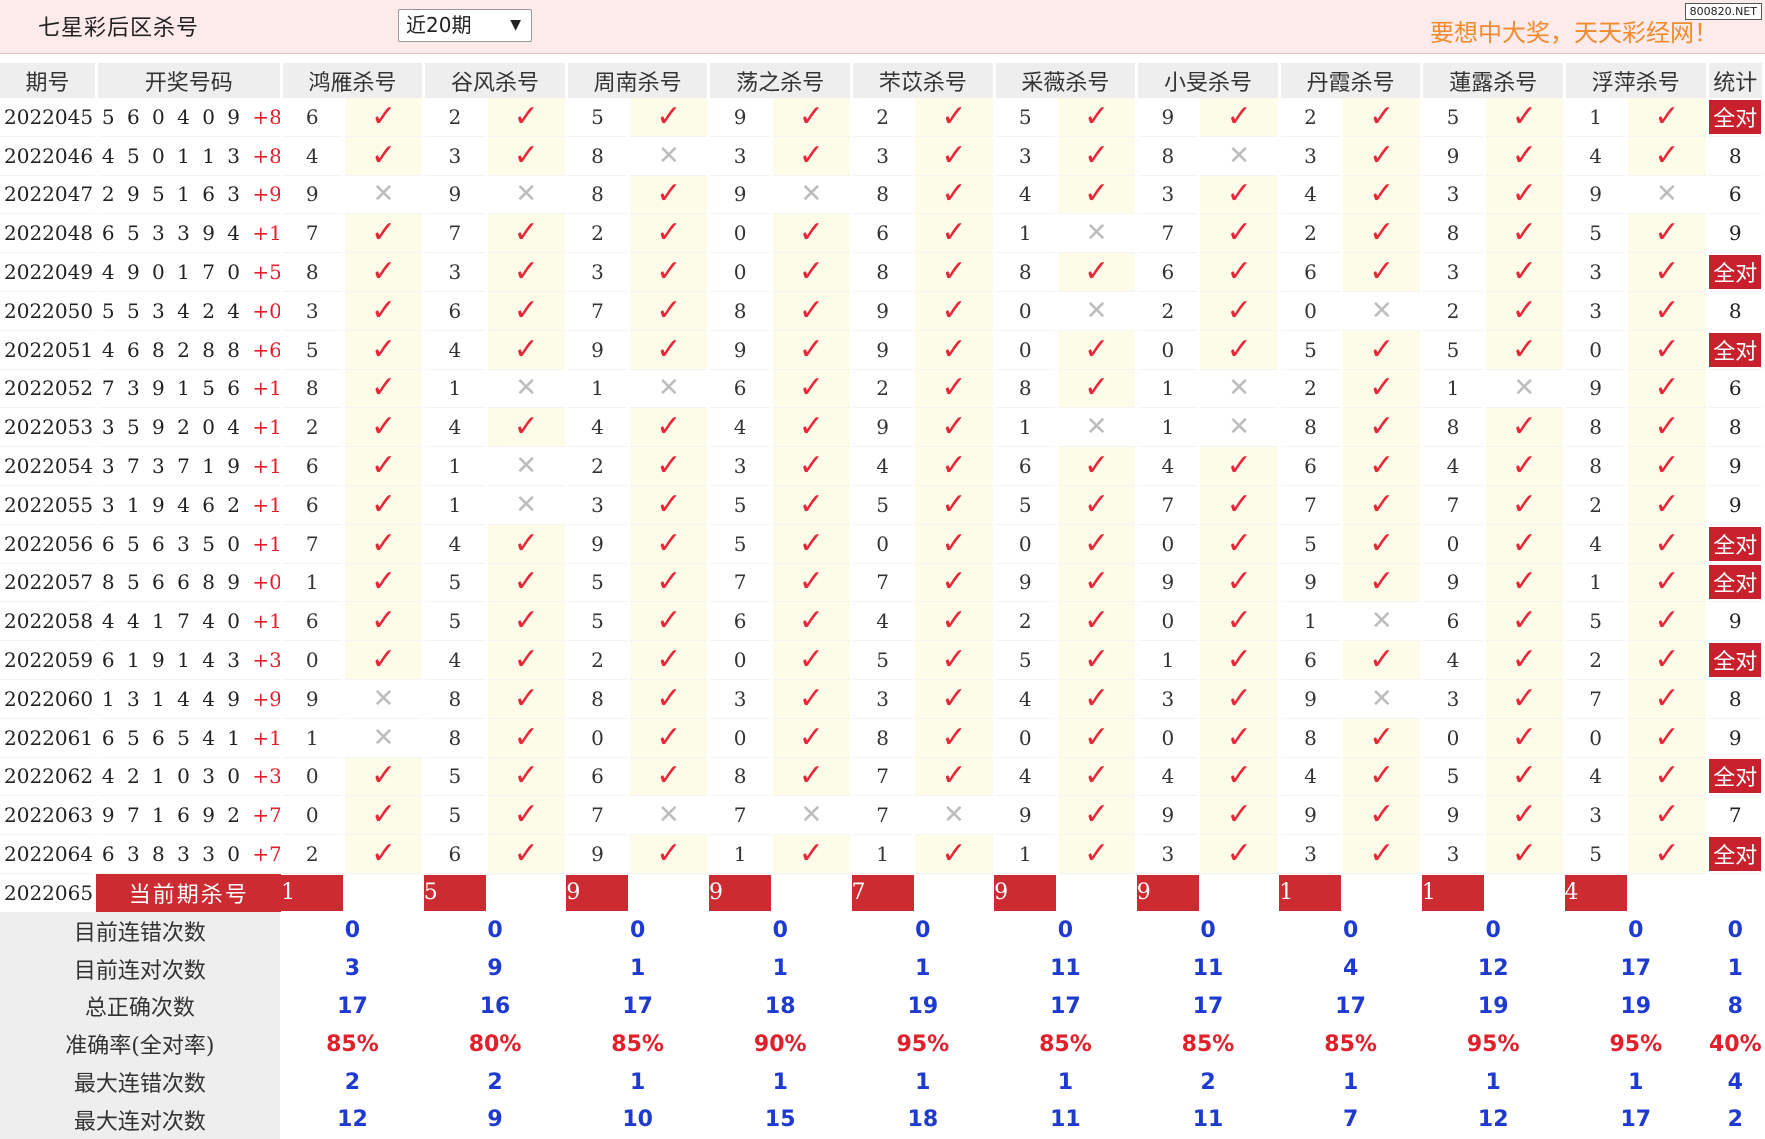  Describe the element at coordinates (1736, 1119) in the screenshot. I see `summary-stat: 2` at that location.